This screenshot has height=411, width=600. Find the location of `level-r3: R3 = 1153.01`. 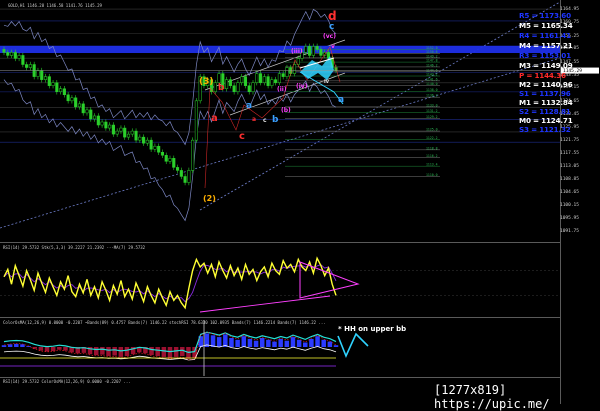

level-r3: R3 = 1153.01 is located at coordinates (545, 55).